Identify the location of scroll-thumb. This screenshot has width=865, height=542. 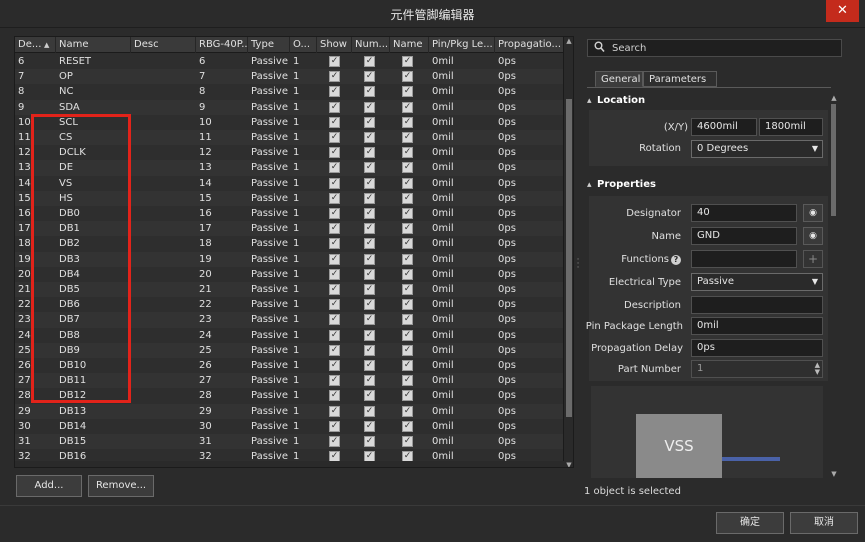
(569, 258).